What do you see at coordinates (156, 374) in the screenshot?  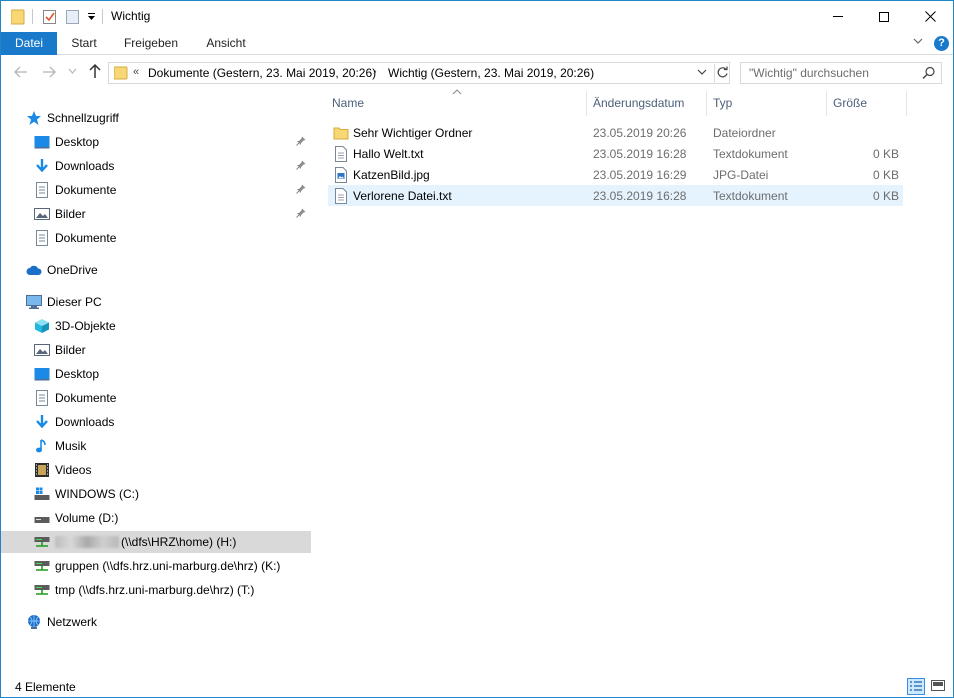 I see `sidebar-item-desktop: Desktop` at bounding box center [156, 374].